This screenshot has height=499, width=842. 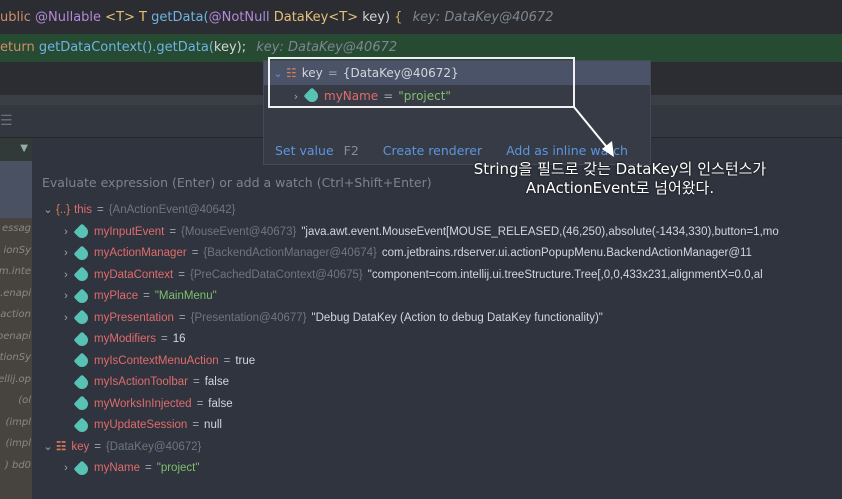 I want to click on object-icon: {..}, so click(x=63, y=210).